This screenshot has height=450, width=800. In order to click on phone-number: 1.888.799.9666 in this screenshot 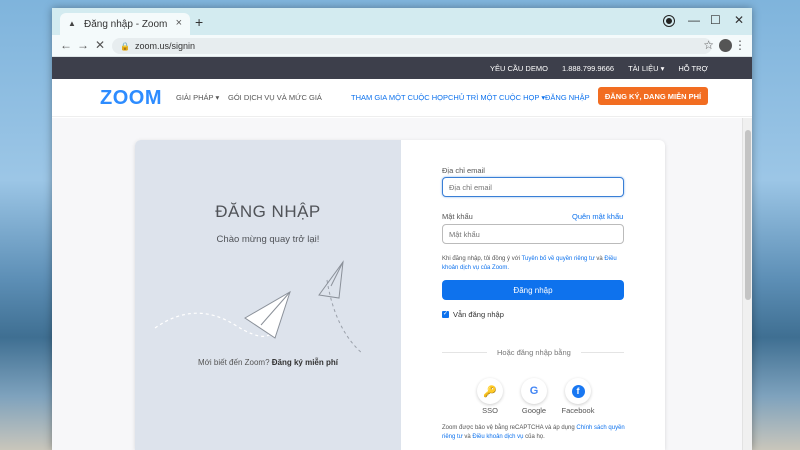, I will do `click(588, 68)`.